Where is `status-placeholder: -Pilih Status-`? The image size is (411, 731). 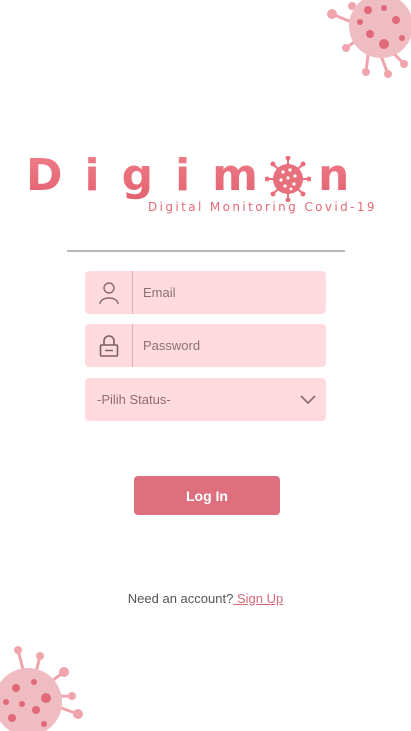 status-placeholder: -Pilih Status- is located at coordinates (134, 399).